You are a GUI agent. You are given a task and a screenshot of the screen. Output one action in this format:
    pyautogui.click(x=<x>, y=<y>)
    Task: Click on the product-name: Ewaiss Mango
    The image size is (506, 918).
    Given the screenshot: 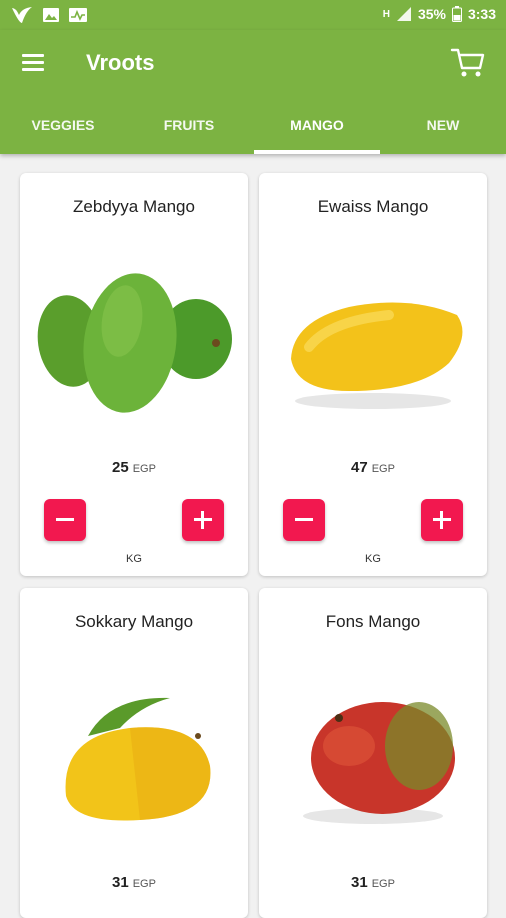 What is the action you would take?
    pyautogui.click(x=373, y=206)
    